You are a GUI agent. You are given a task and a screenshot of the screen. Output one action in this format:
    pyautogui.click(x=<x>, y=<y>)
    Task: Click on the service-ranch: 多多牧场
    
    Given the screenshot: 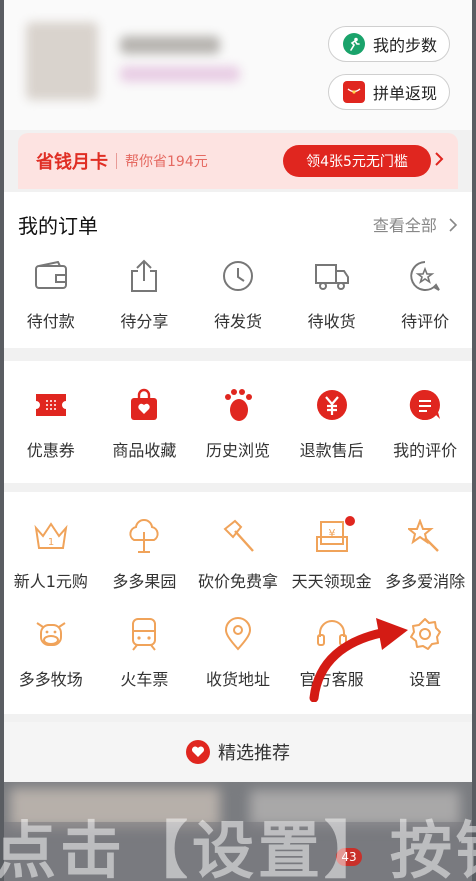 What is the action you would take?
    pyautogui.click(x=51, y=652)
    